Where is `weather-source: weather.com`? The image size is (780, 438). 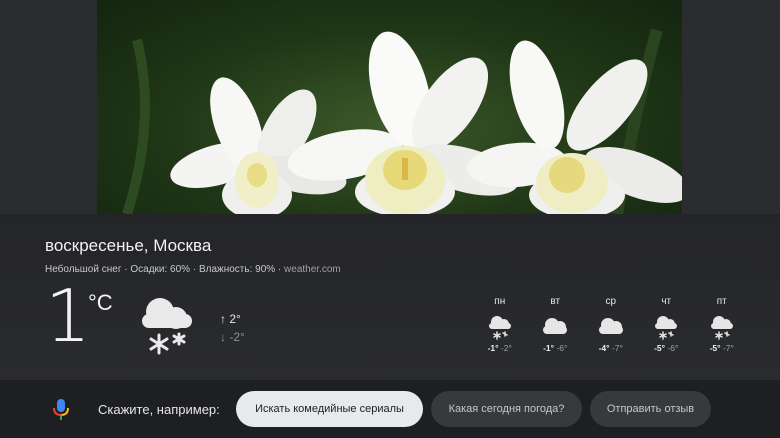
weather-source: weather.com is located at coordinates (312, 269).